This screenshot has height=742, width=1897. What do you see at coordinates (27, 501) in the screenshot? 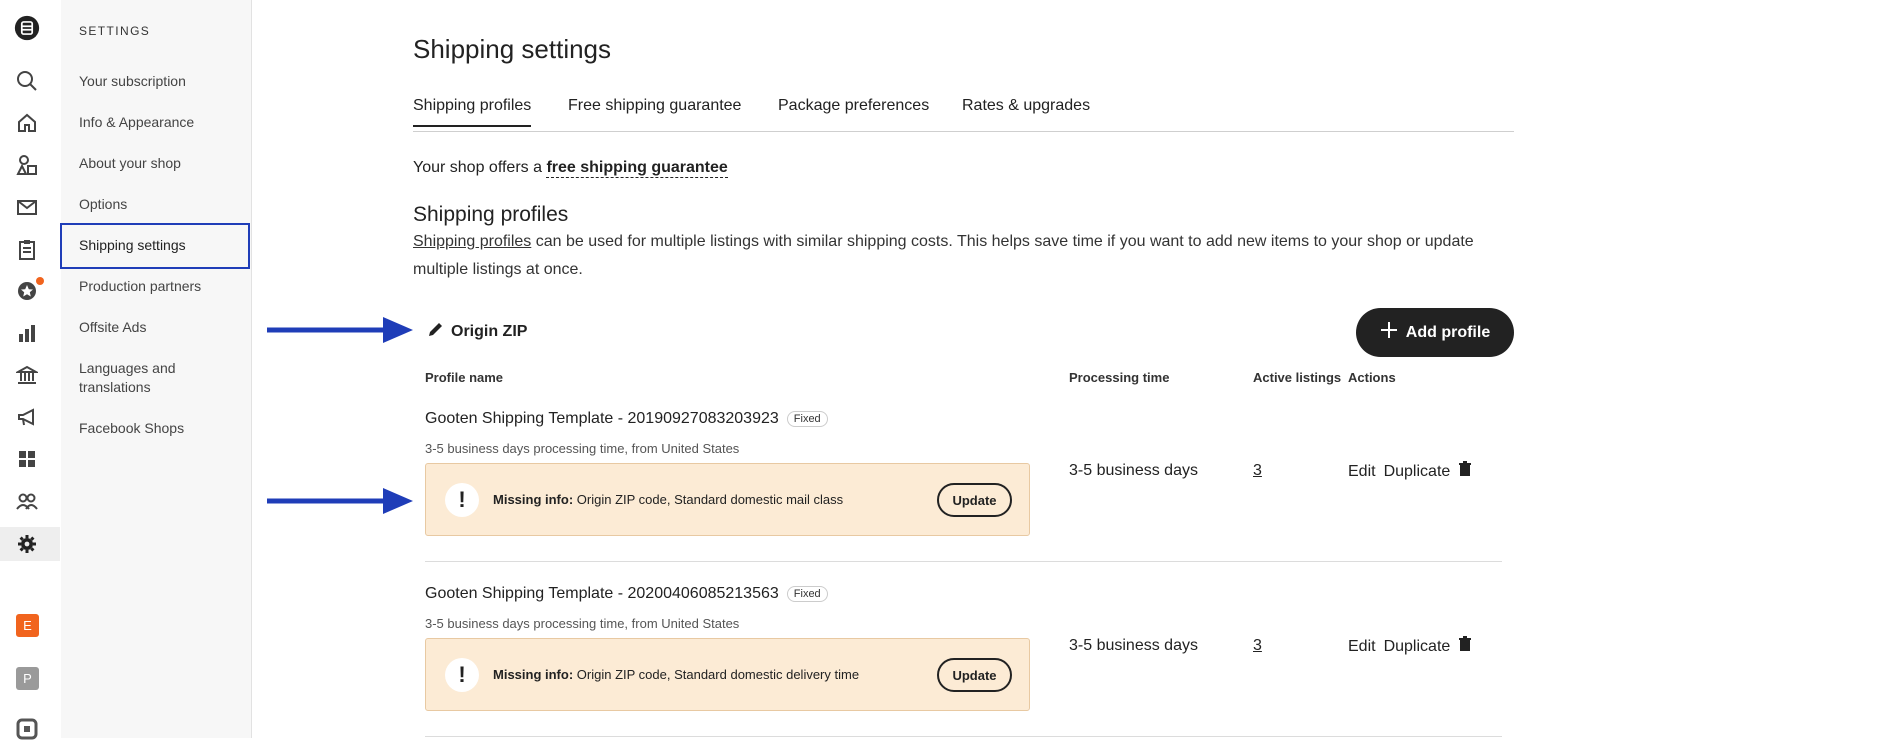
I see `people-icon` at bounding box center [27, 501].